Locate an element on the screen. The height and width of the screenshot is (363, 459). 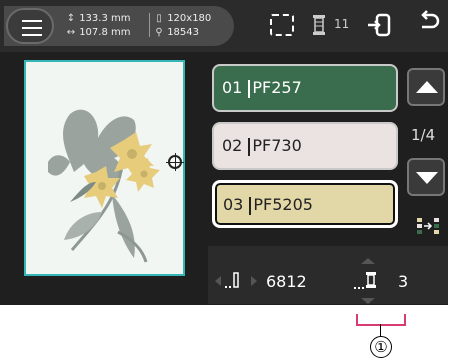
scroll-down-button is located at coordinates (426, 177).